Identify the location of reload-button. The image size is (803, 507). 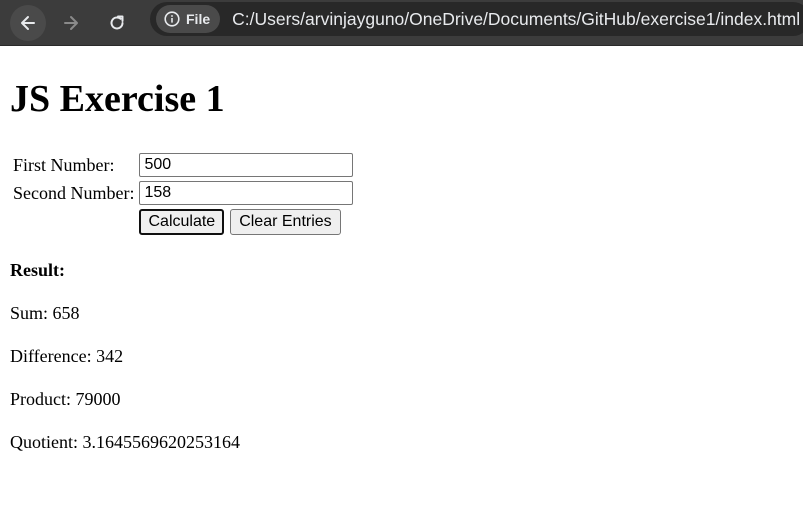
(117, 23).